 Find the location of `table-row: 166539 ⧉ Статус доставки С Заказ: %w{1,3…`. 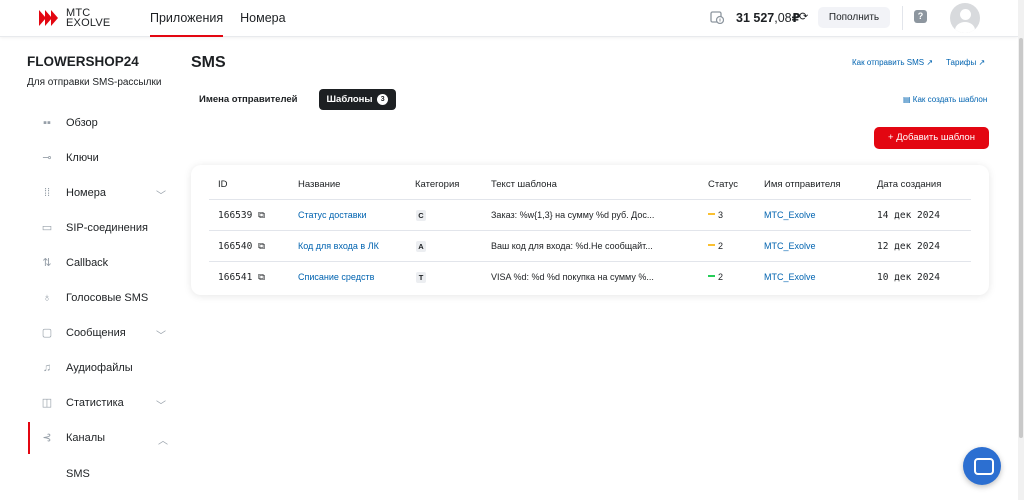

table-row: 166539 ⧉ Статус доставки С Заказ: %w{1,3… is located at coordinates (590, 214).